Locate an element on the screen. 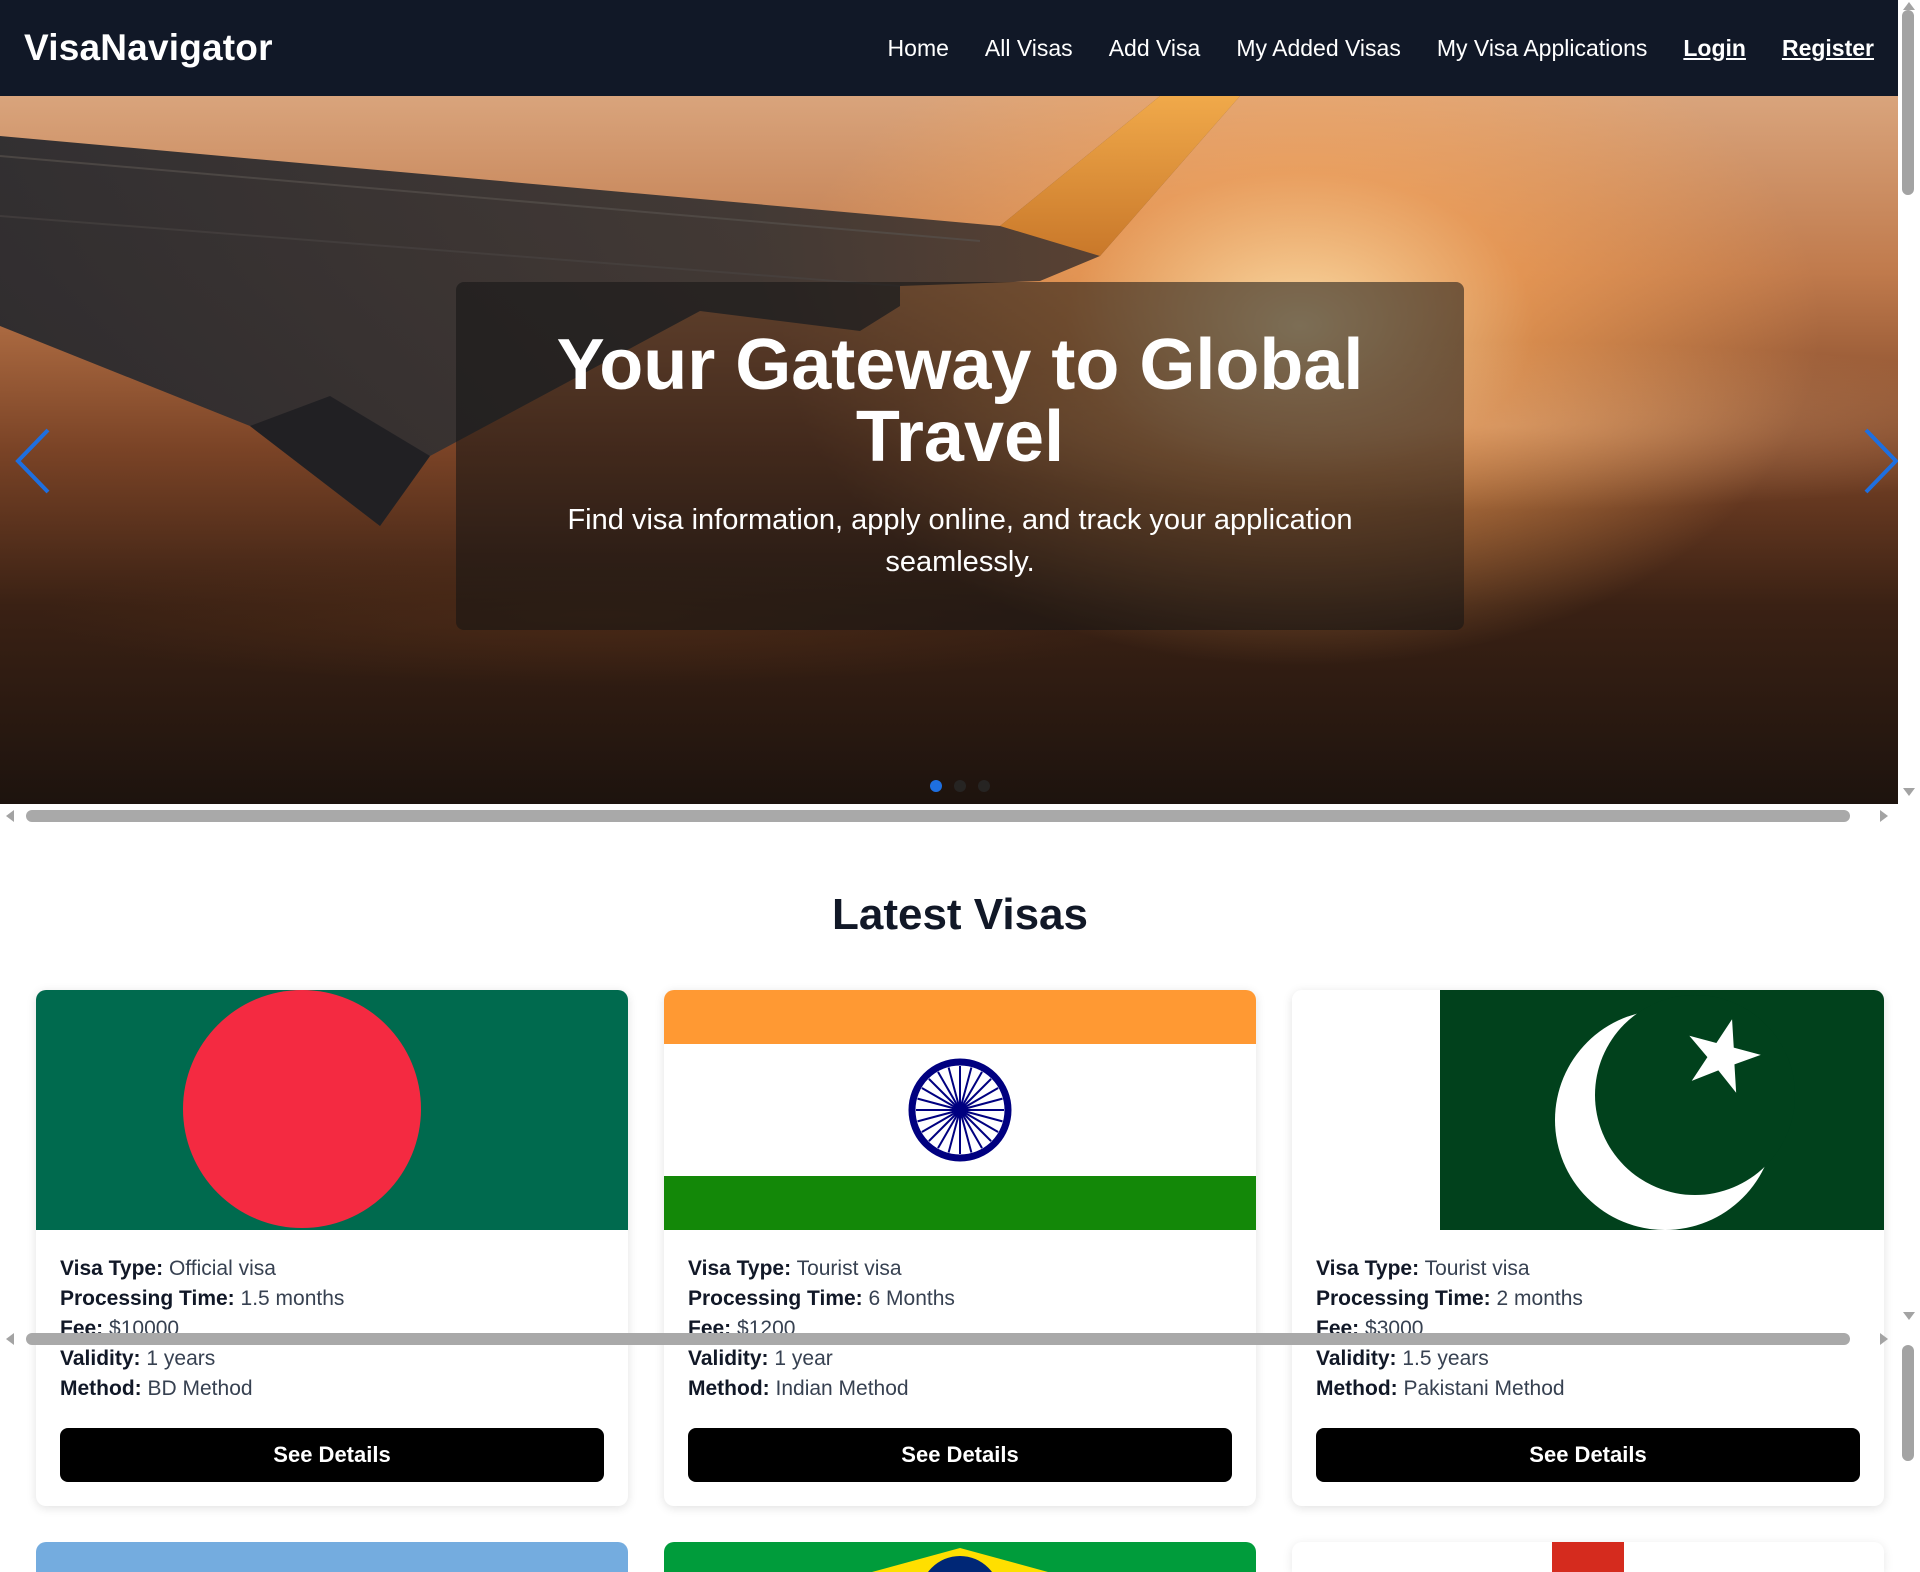  india-flag is located at coordinates (960, 1110).